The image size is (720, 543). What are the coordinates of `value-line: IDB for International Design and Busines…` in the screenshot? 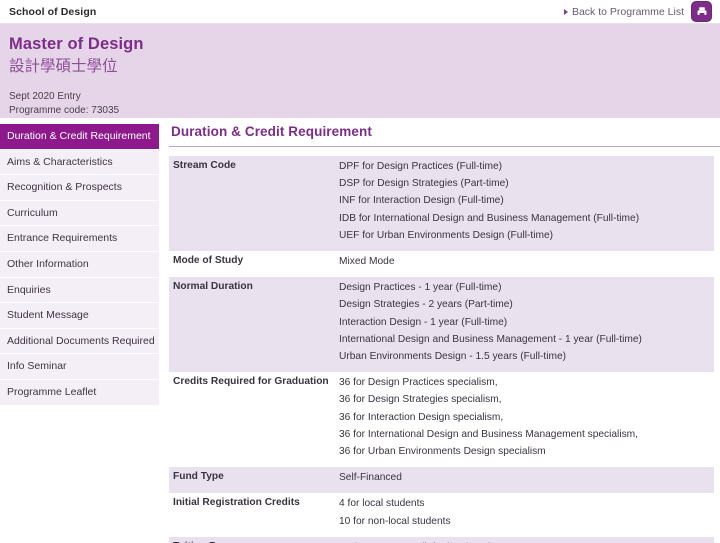 It's located at (489, 218).